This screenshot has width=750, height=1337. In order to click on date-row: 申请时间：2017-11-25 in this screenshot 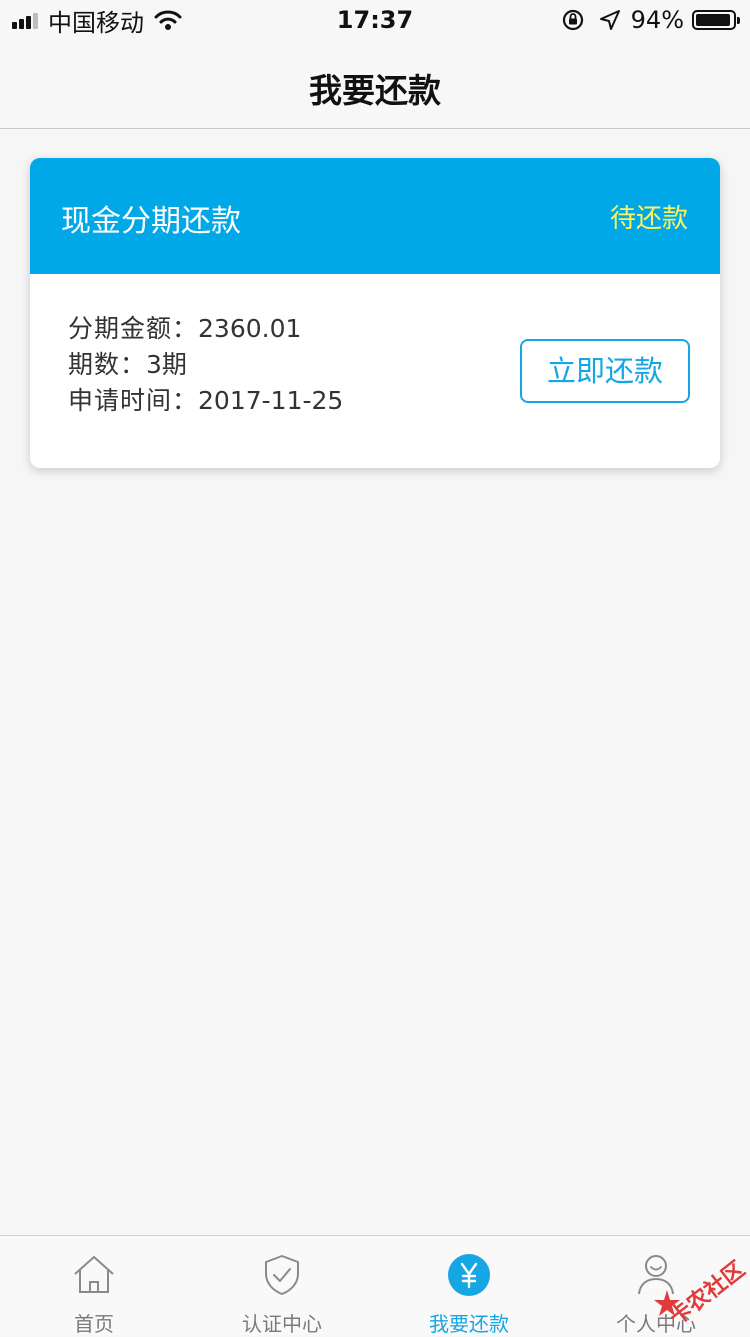, I will do `click(205, 399)`.